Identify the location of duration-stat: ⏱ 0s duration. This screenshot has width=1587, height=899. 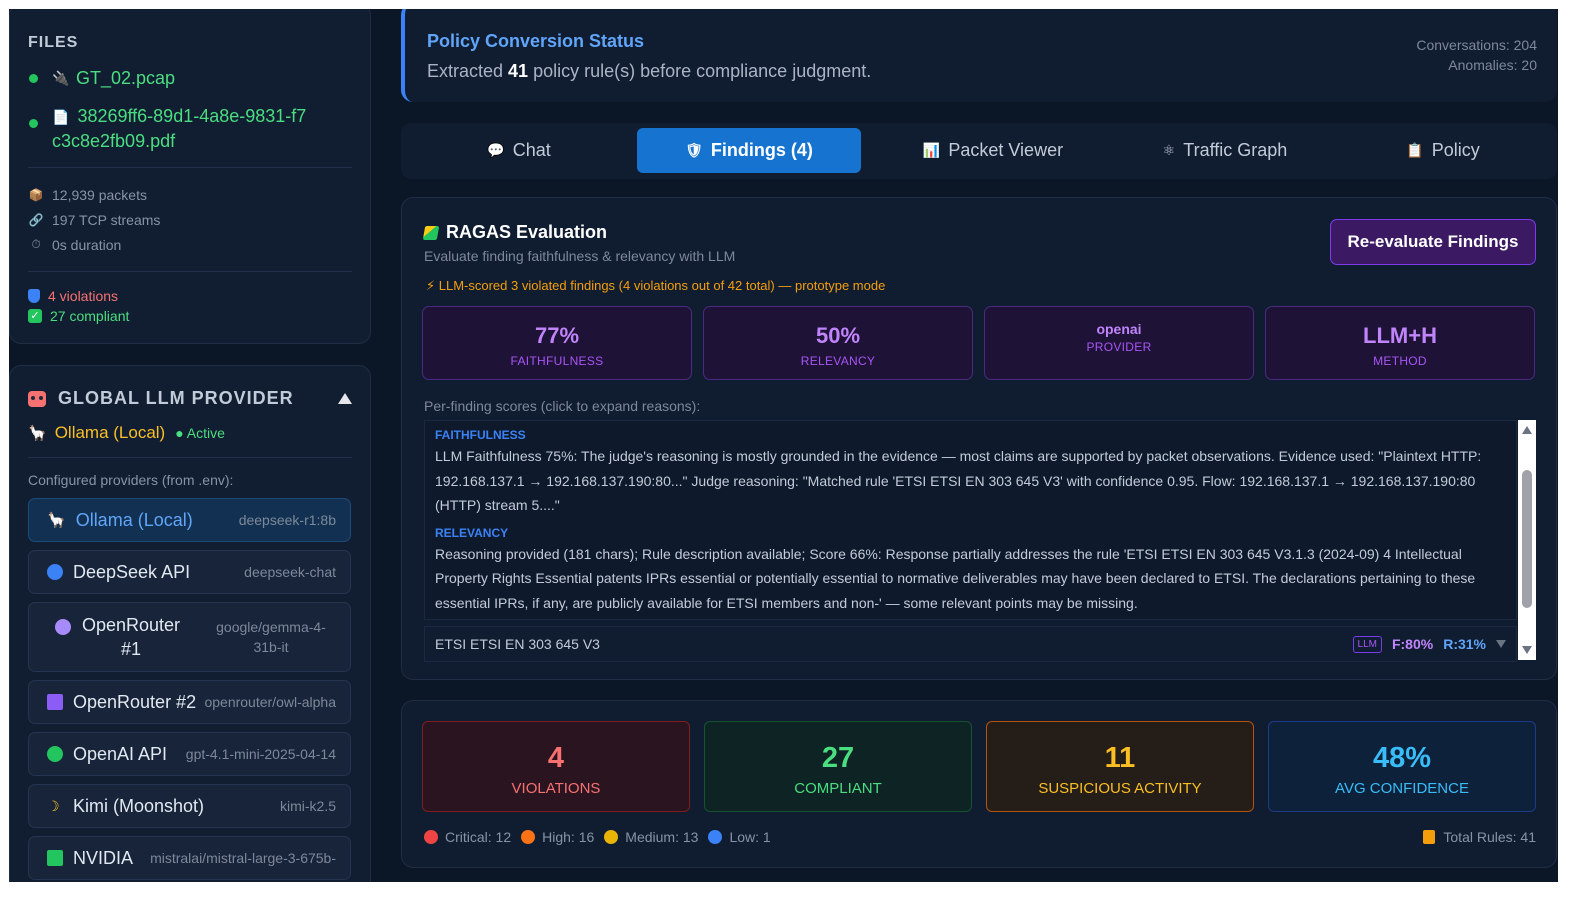
(190, 244).